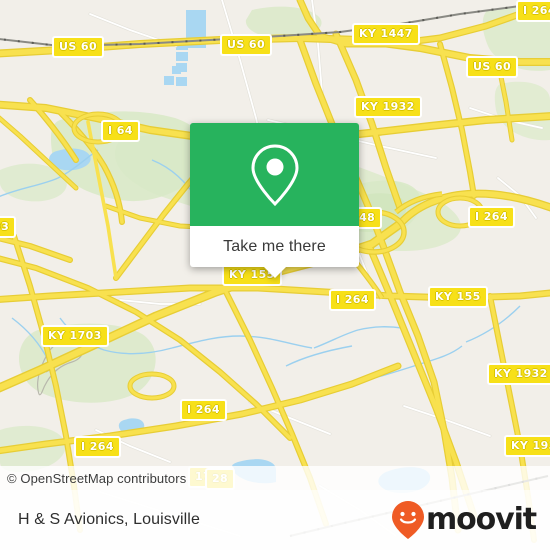  I want to click on shield-ky-1703-westedge: 703, so click(8, 227).